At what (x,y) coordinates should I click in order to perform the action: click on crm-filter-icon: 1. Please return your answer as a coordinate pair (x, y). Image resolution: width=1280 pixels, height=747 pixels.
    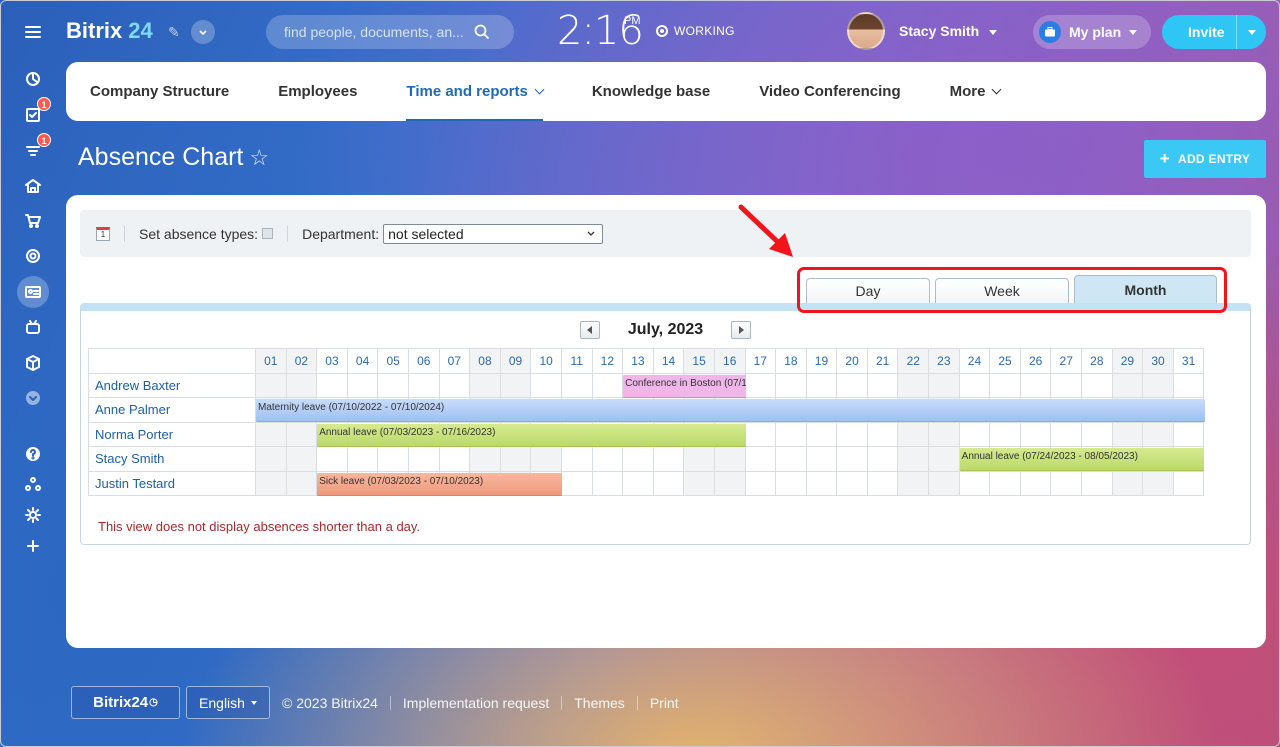
    Looking at the image, I should click on (34, 149).